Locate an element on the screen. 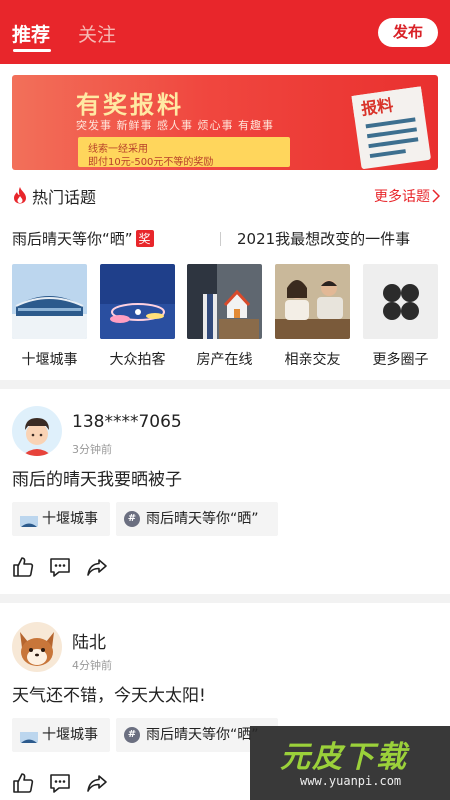  banner-reward-box: 线索一经采用 即付10元-500元不等的奖励 is located at coordinates (184, 152).